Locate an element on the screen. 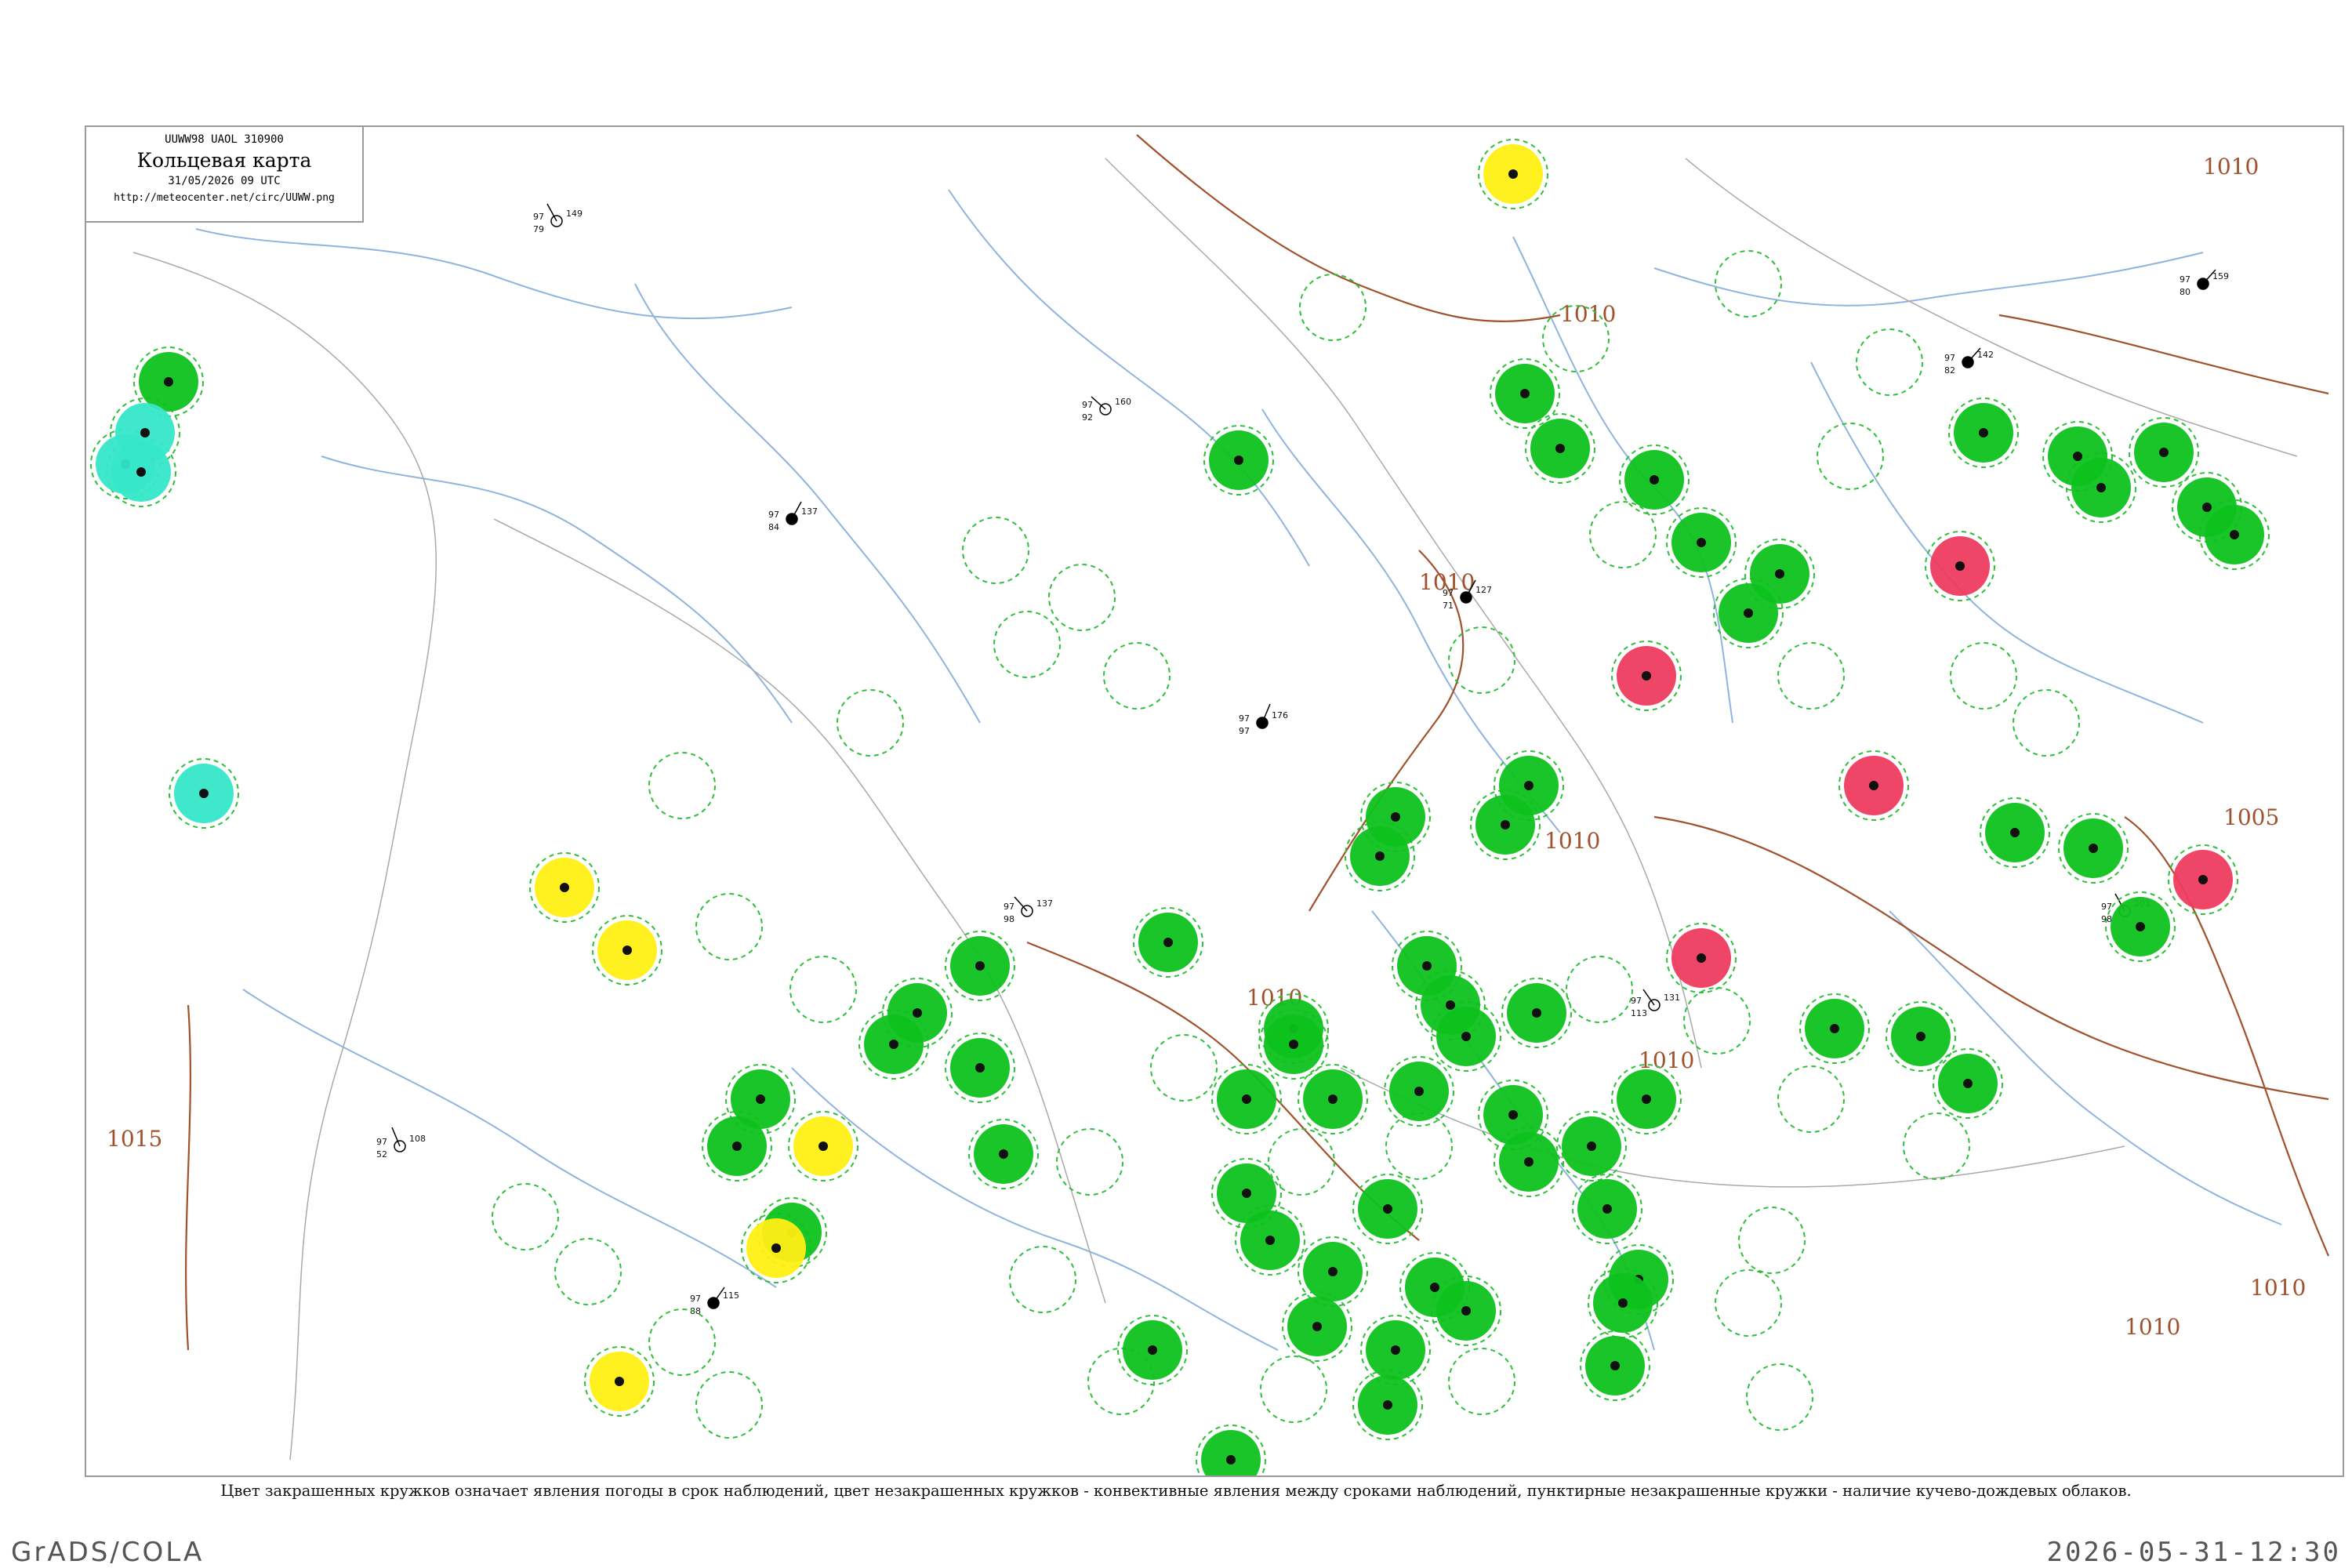 This screenshot has width=2352, height=1568. station-dewpoint: 84 is located at coordinates (773, 527).